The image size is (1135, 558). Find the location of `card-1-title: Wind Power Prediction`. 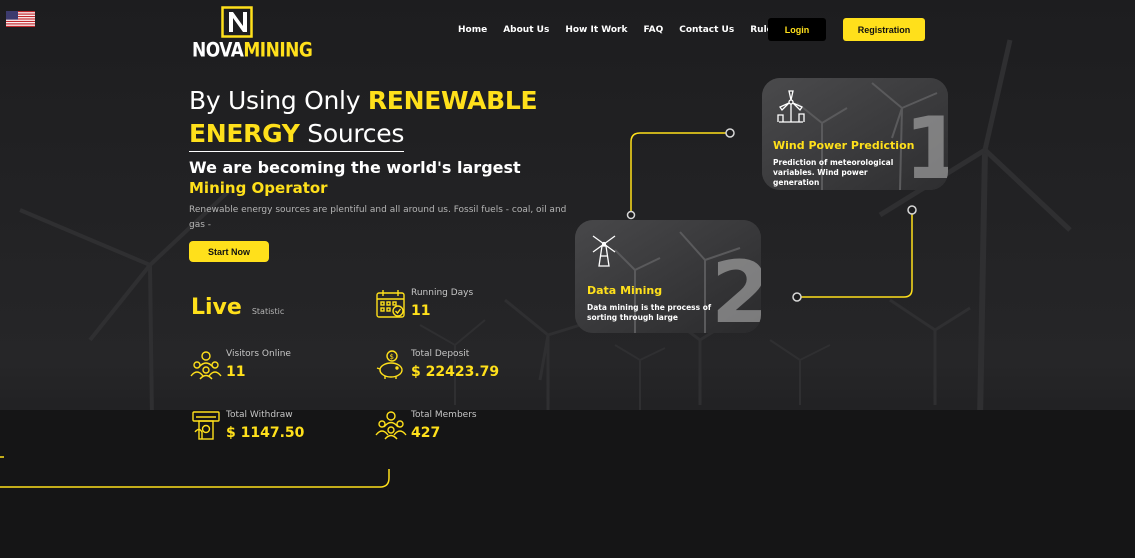

card-1-title: Wind Power Prediction is located at coordinates (844, 145).